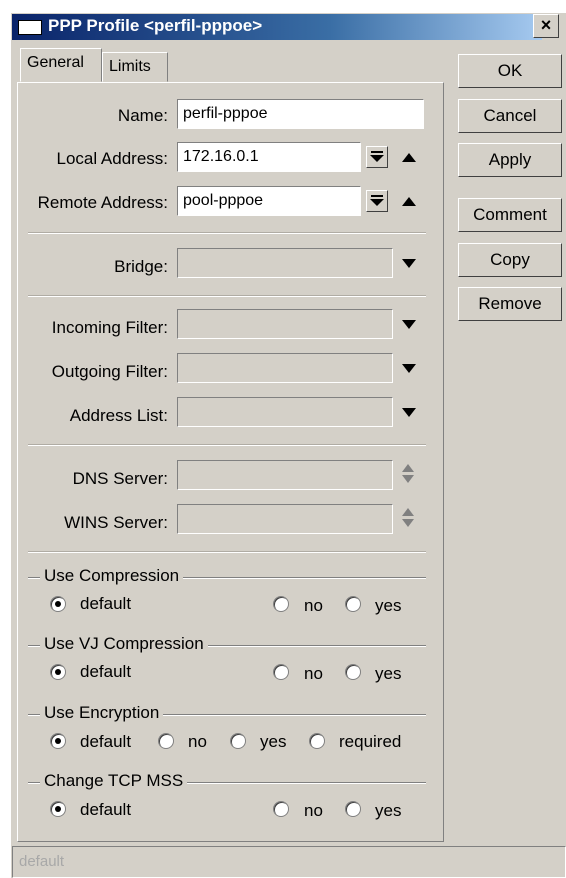 This screenshot has height=878, width=566. Describe the element at coordinates (114, 781) in the screenshot. I see `change-tcp-mss-title: Change TCP MSS` at that location.